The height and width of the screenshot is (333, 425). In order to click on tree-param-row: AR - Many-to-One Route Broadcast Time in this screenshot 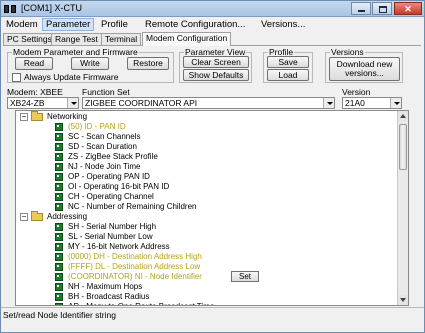, I will do `click(207, 303)`.